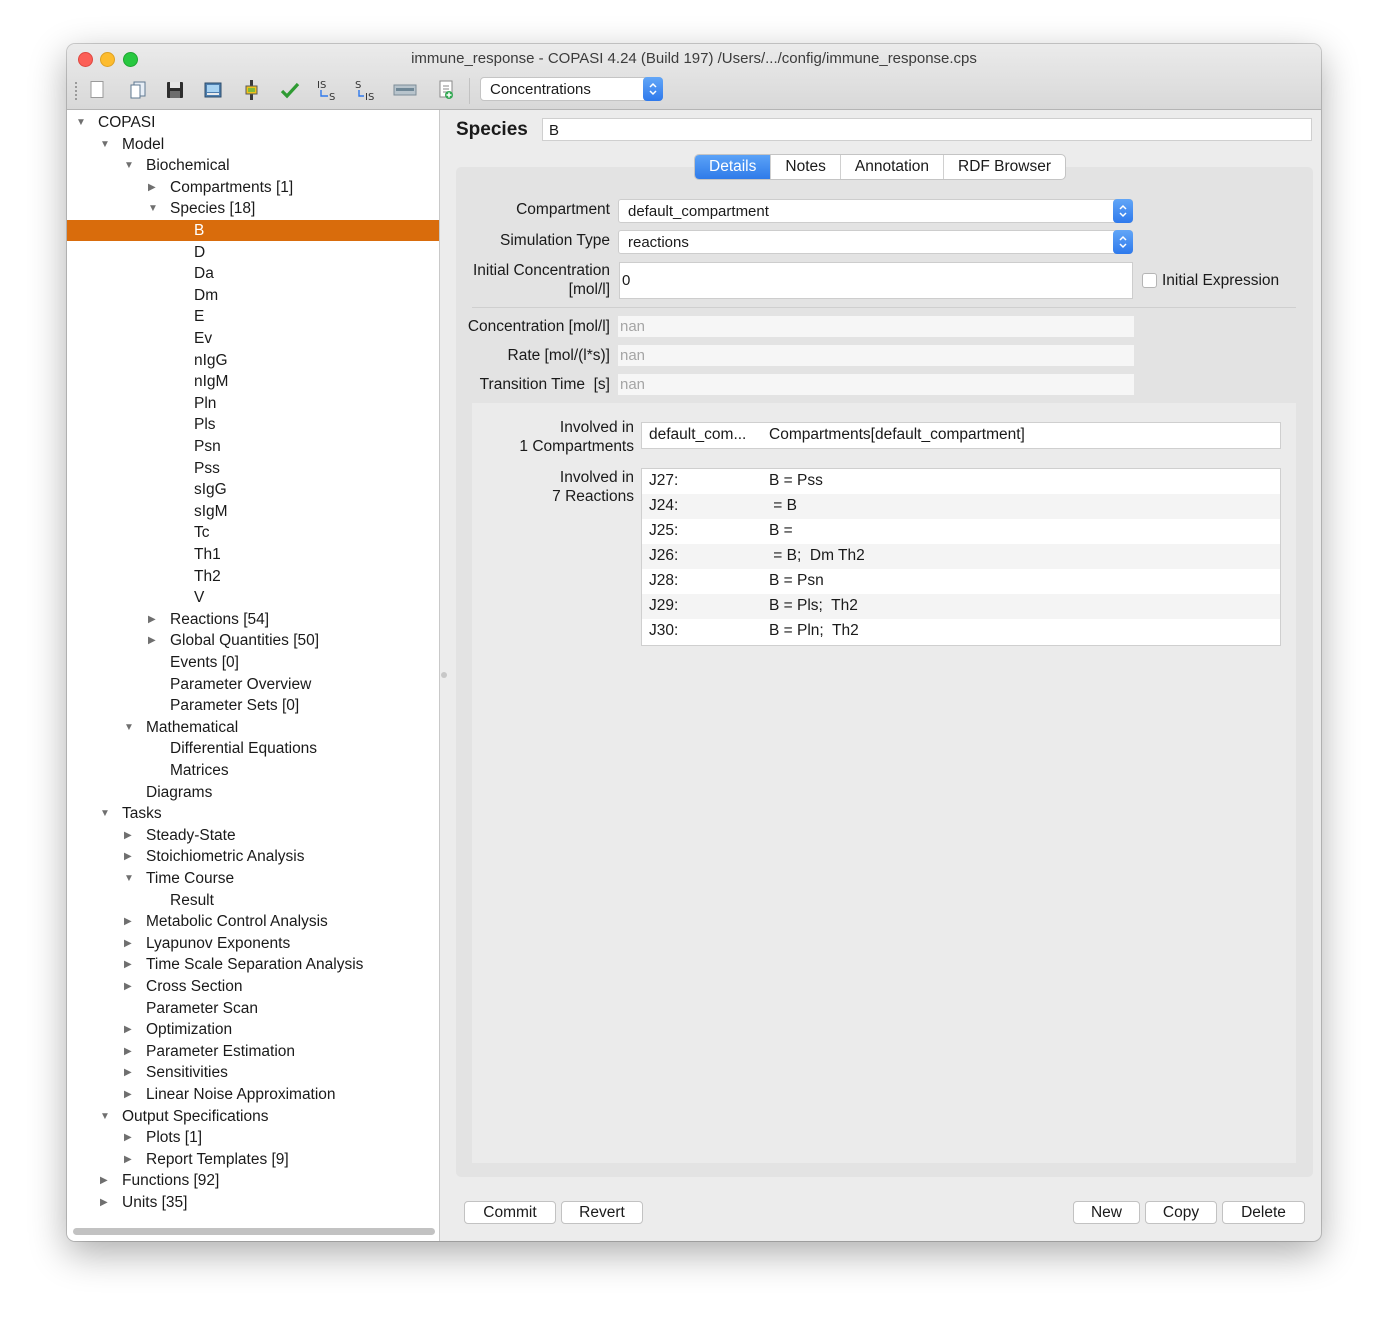 This screenshot has height=1331, width=1388. Describe the element at coordinates (253, 208) in the screenshot. I see `tree-item: ▼ Species [18]` at that location.